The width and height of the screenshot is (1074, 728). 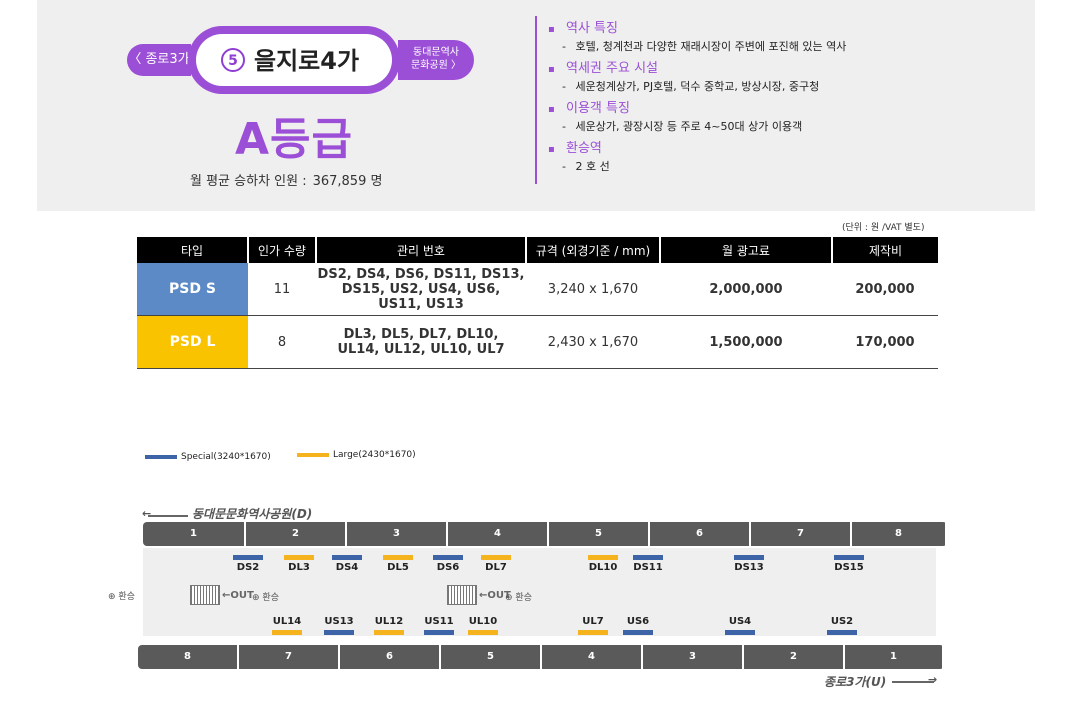 I want to click on ad-location-label: US6, so click(x=638, y=621).